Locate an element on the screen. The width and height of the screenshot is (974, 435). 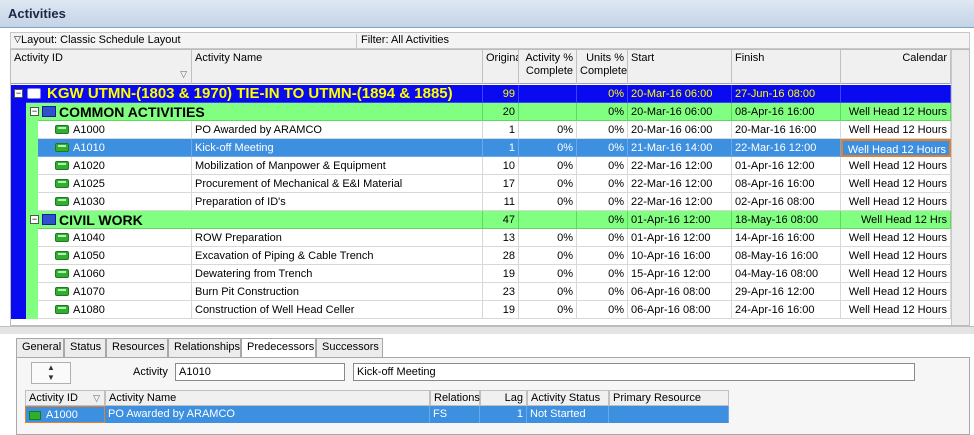
cell-start: 01-Apr-16 12:00 is located at coordinates (680, 238).